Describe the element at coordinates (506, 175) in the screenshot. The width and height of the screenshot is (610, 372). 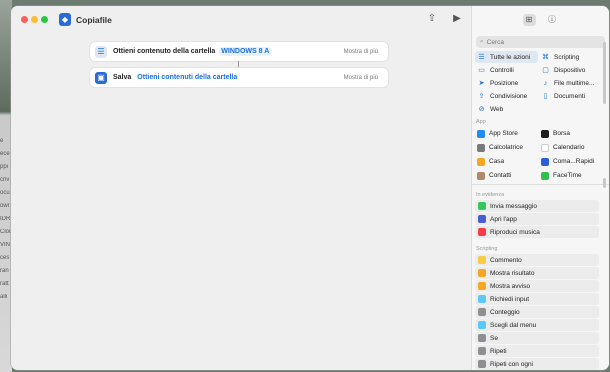
I see `app-contatti: Contatti` at that location.